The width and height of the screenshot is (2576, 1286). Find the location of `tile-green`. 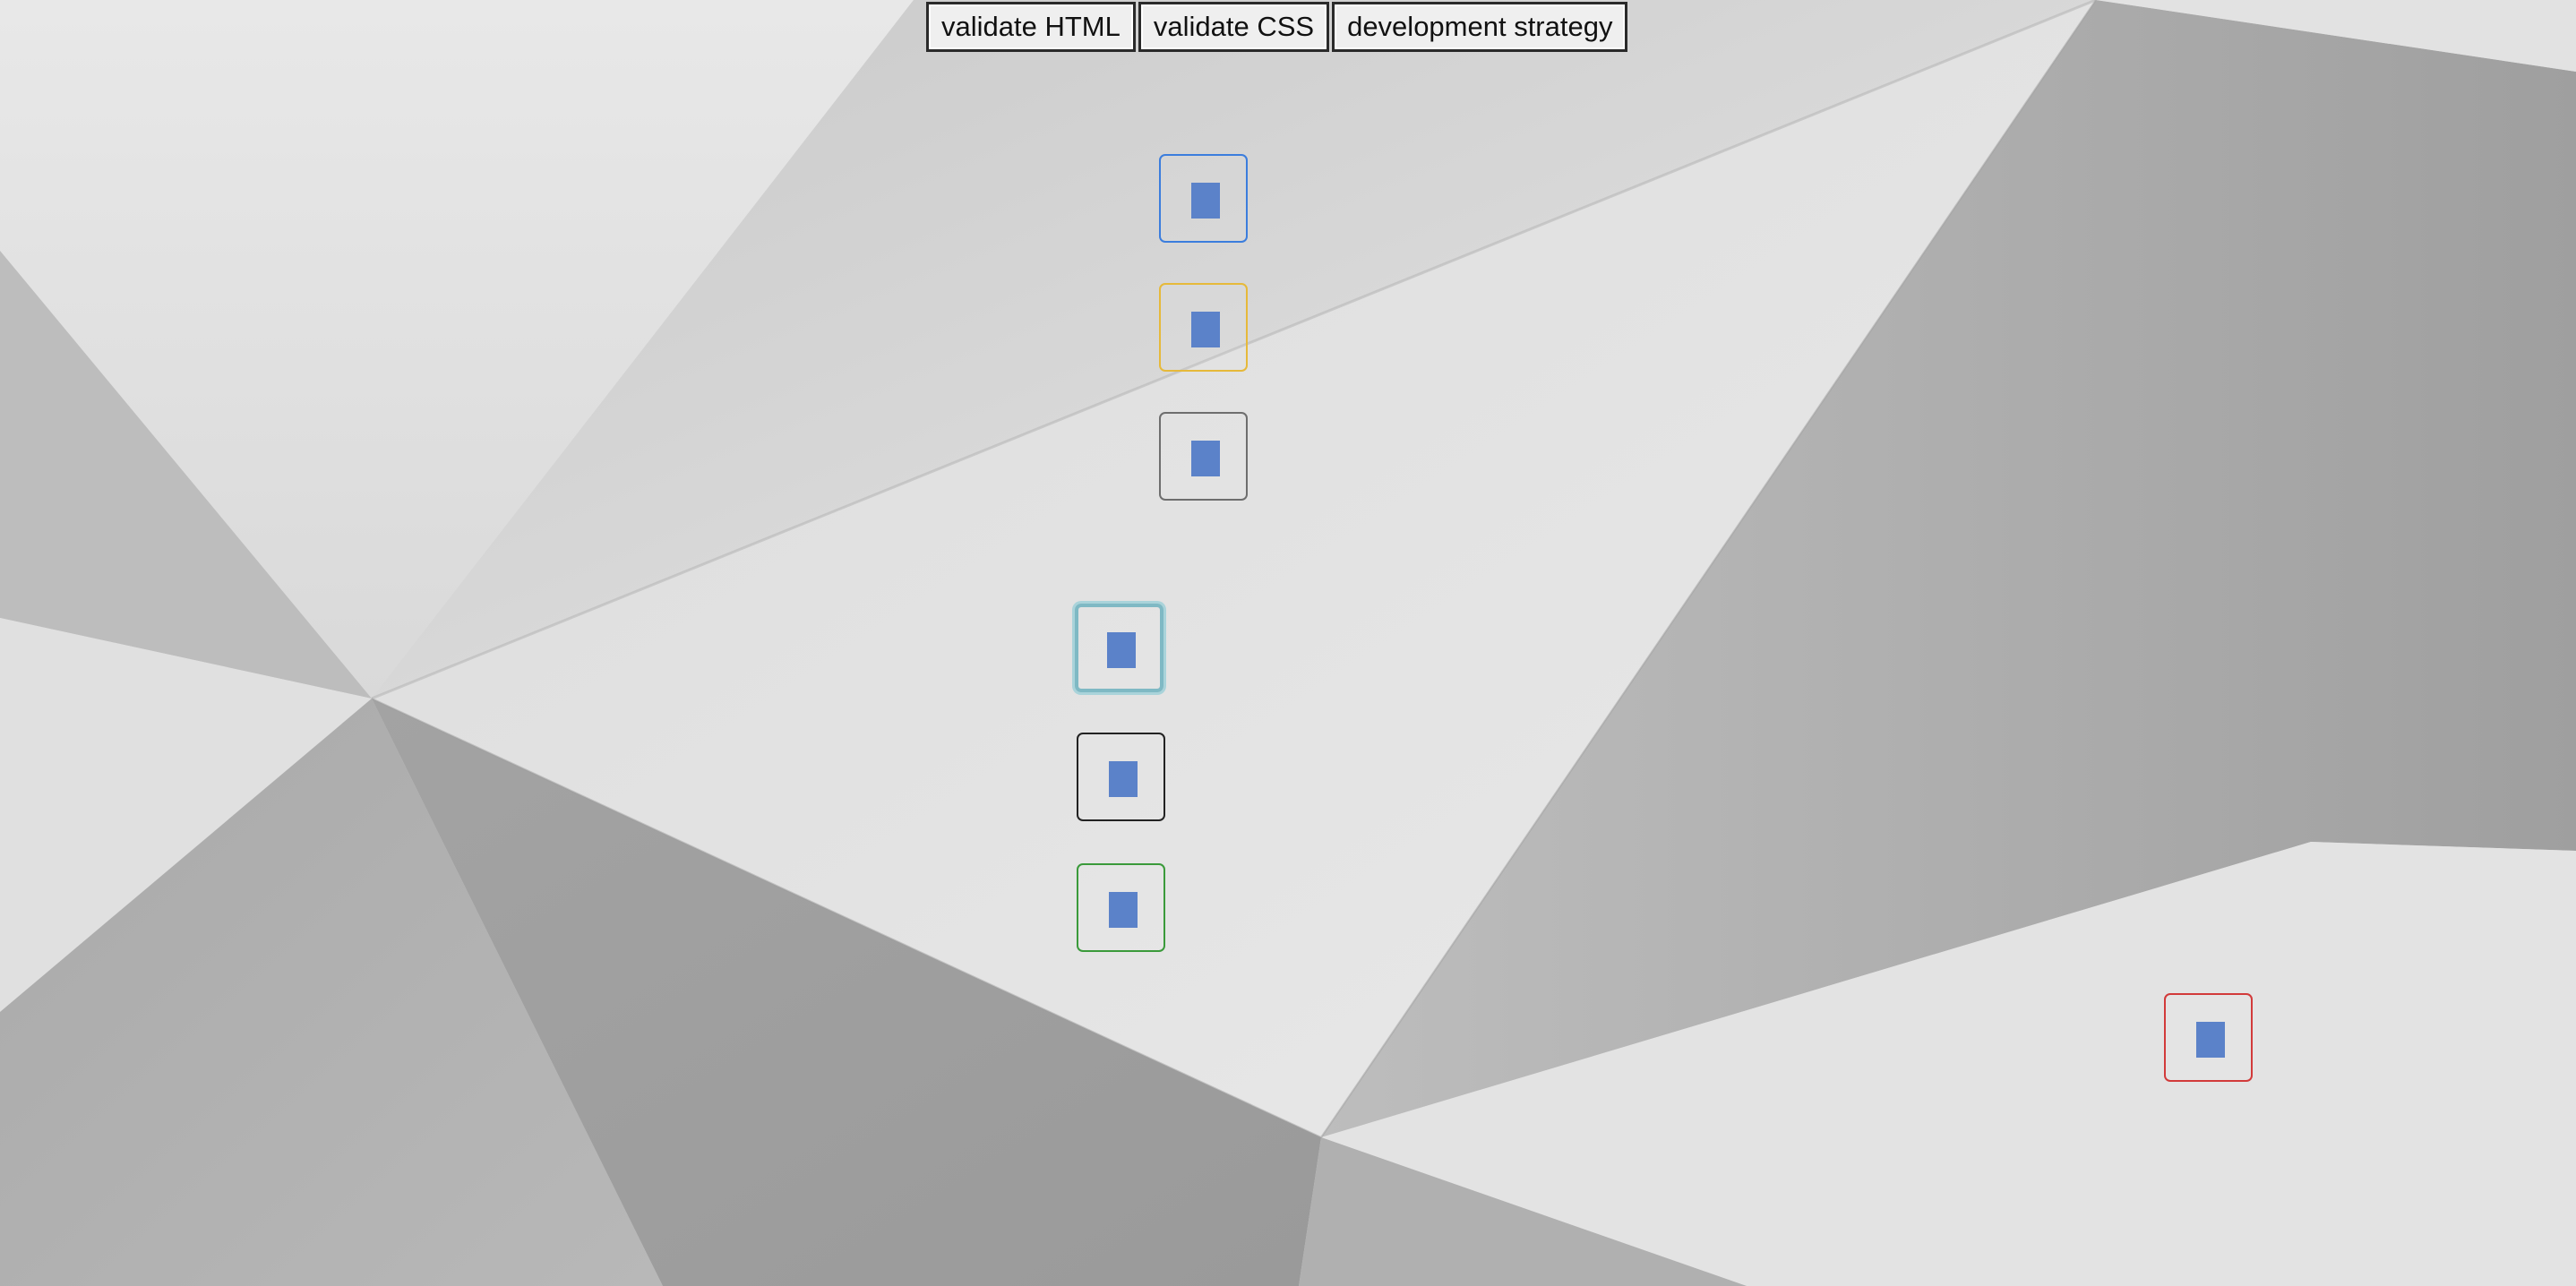

tile-green is located at coordinates (1121, 908).